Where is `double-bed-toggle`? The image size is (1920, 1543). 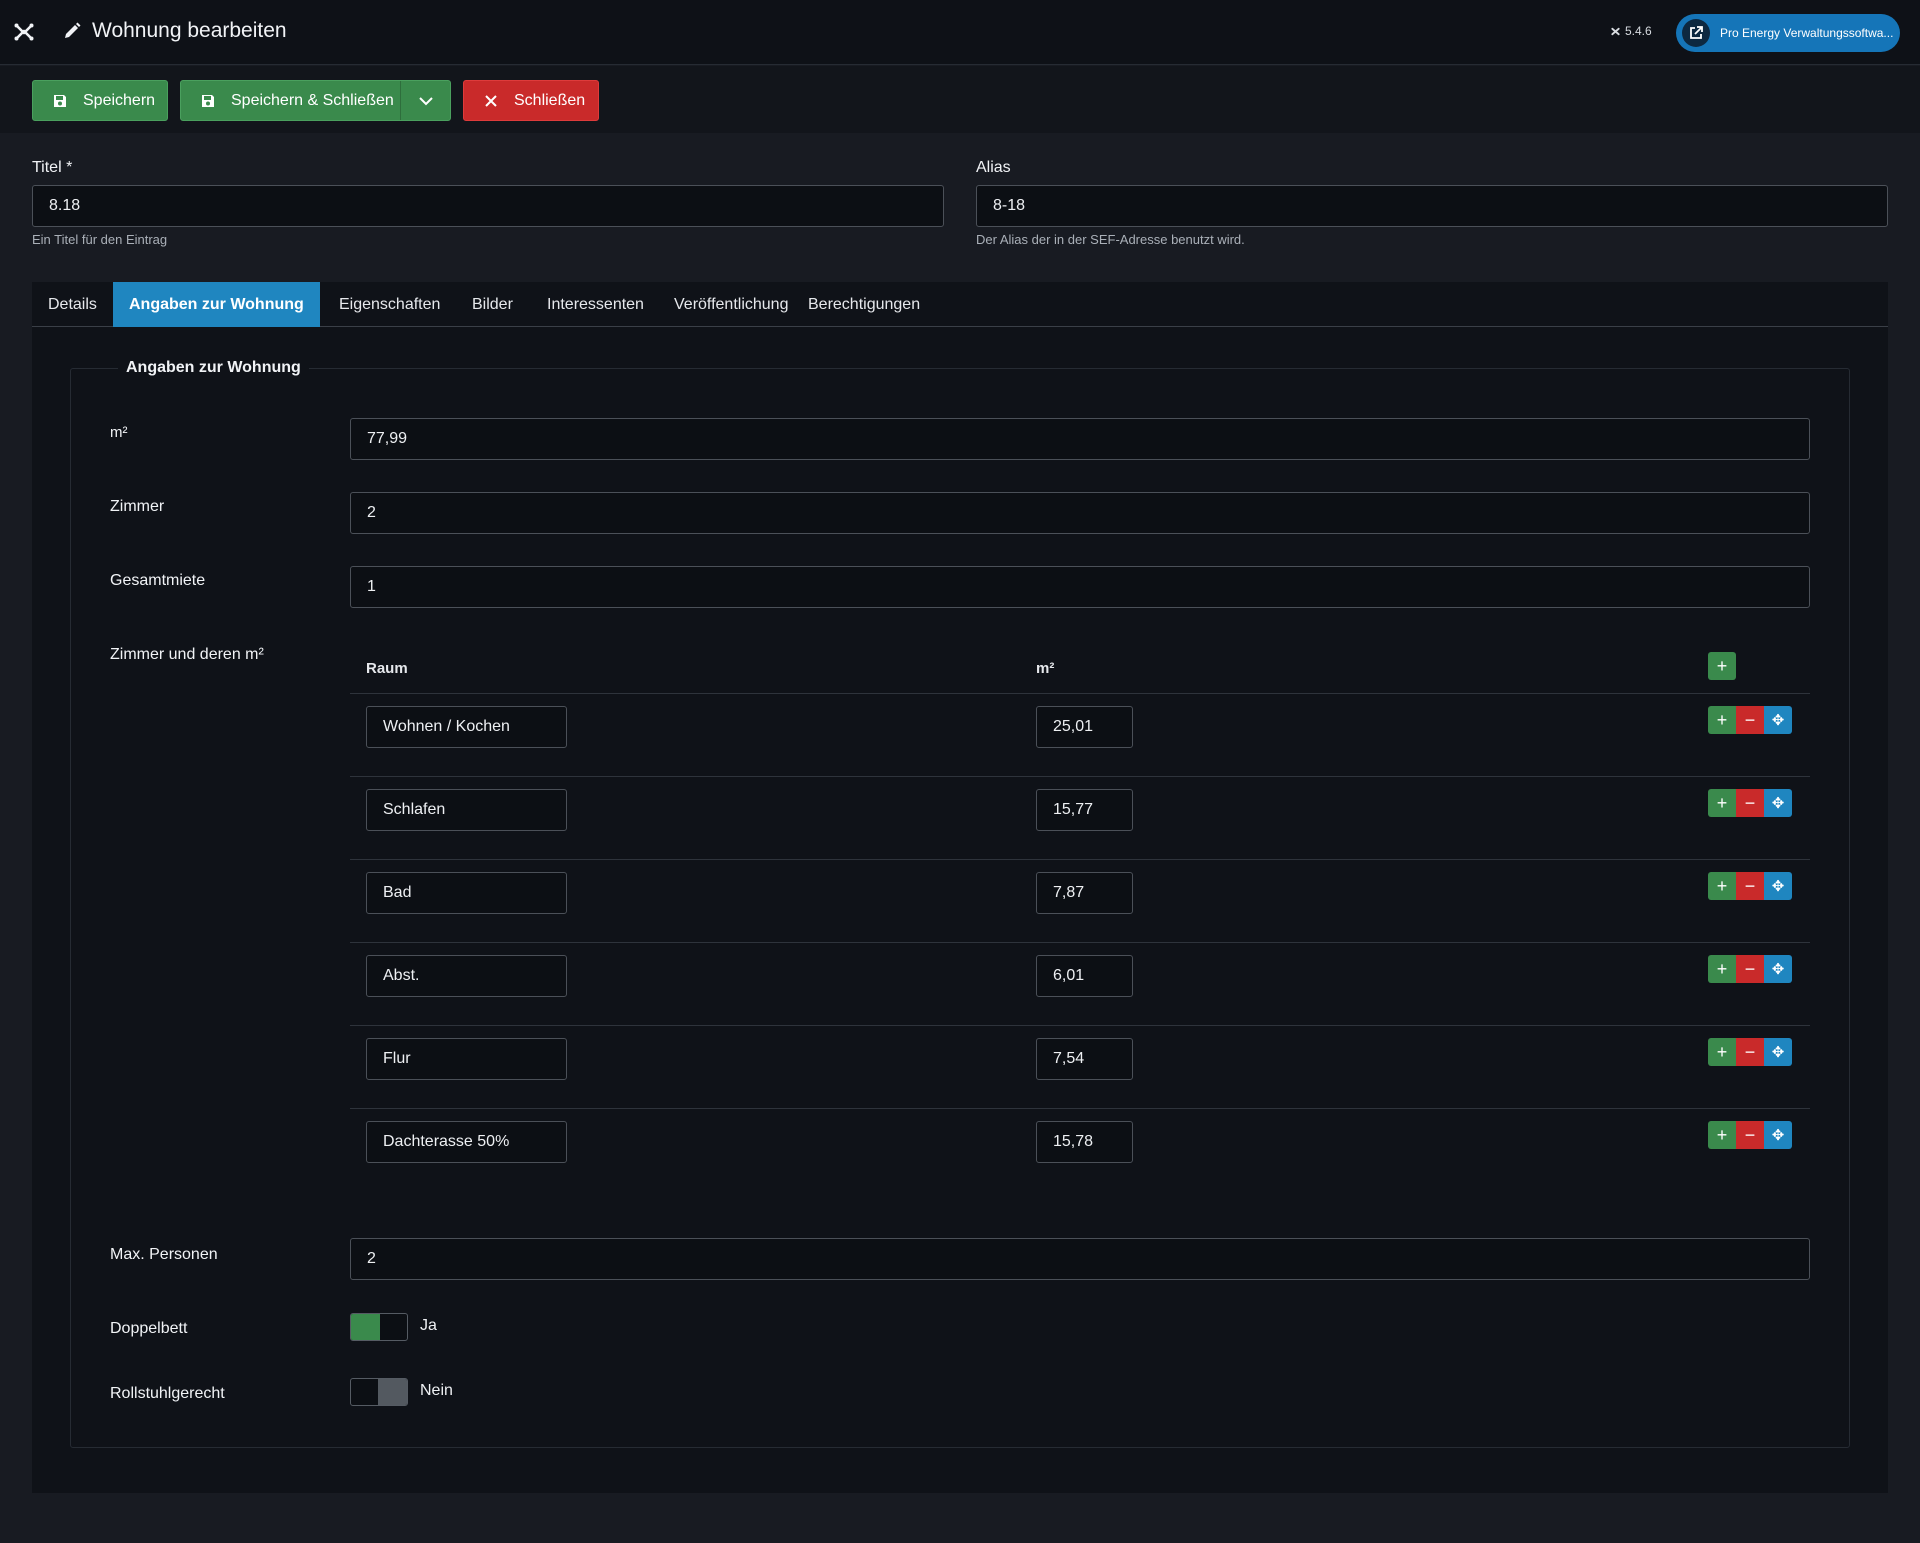
double-bed-toggle is located at coordinates (379, 1327).